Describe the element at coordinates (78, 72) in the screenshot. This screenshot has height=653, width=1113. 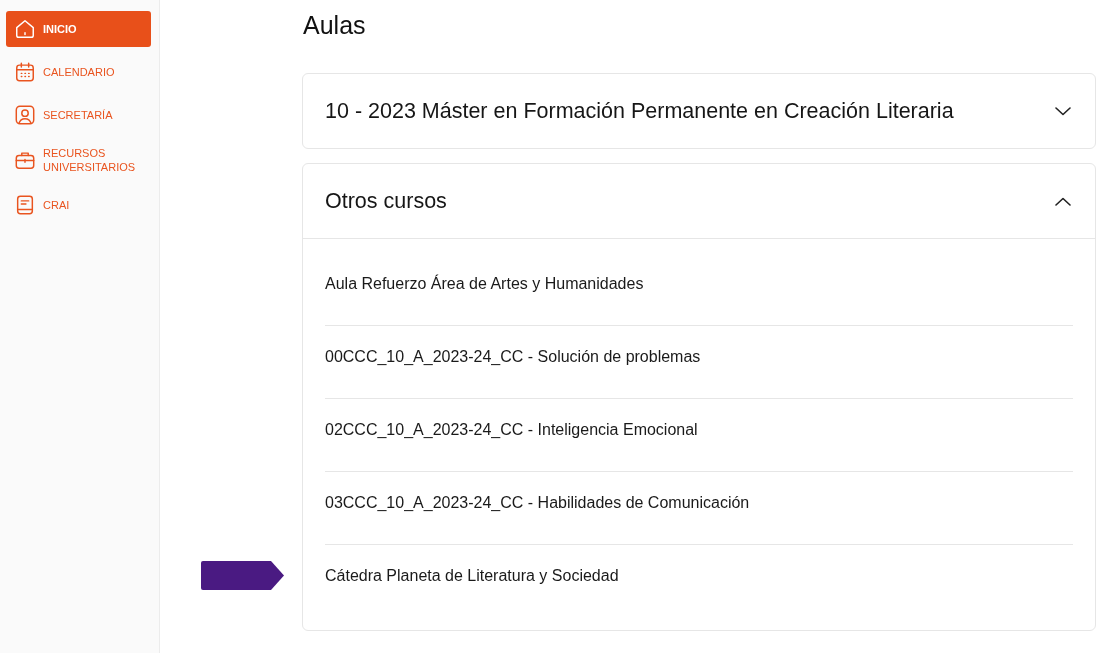
I see `sidebar-item: CALENDARIO` at that location.